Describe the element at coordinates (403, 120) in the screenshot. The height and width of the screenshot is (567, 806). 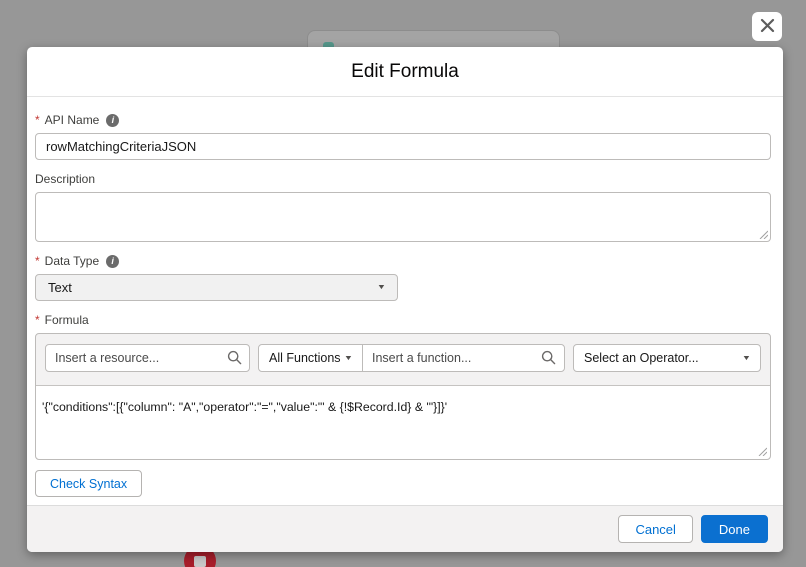
I see `api-name-label: * API Name i` at that location.